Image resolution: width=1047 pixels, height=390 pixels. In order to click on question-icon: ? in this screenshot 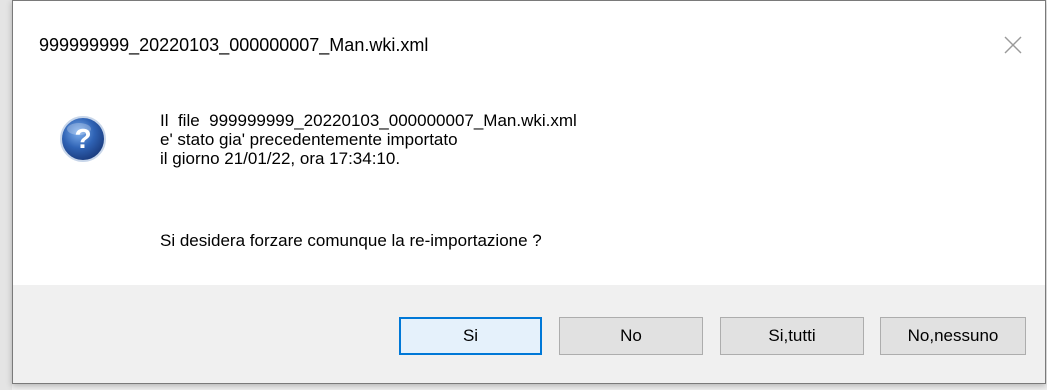, I will do `click(83, 139)`.